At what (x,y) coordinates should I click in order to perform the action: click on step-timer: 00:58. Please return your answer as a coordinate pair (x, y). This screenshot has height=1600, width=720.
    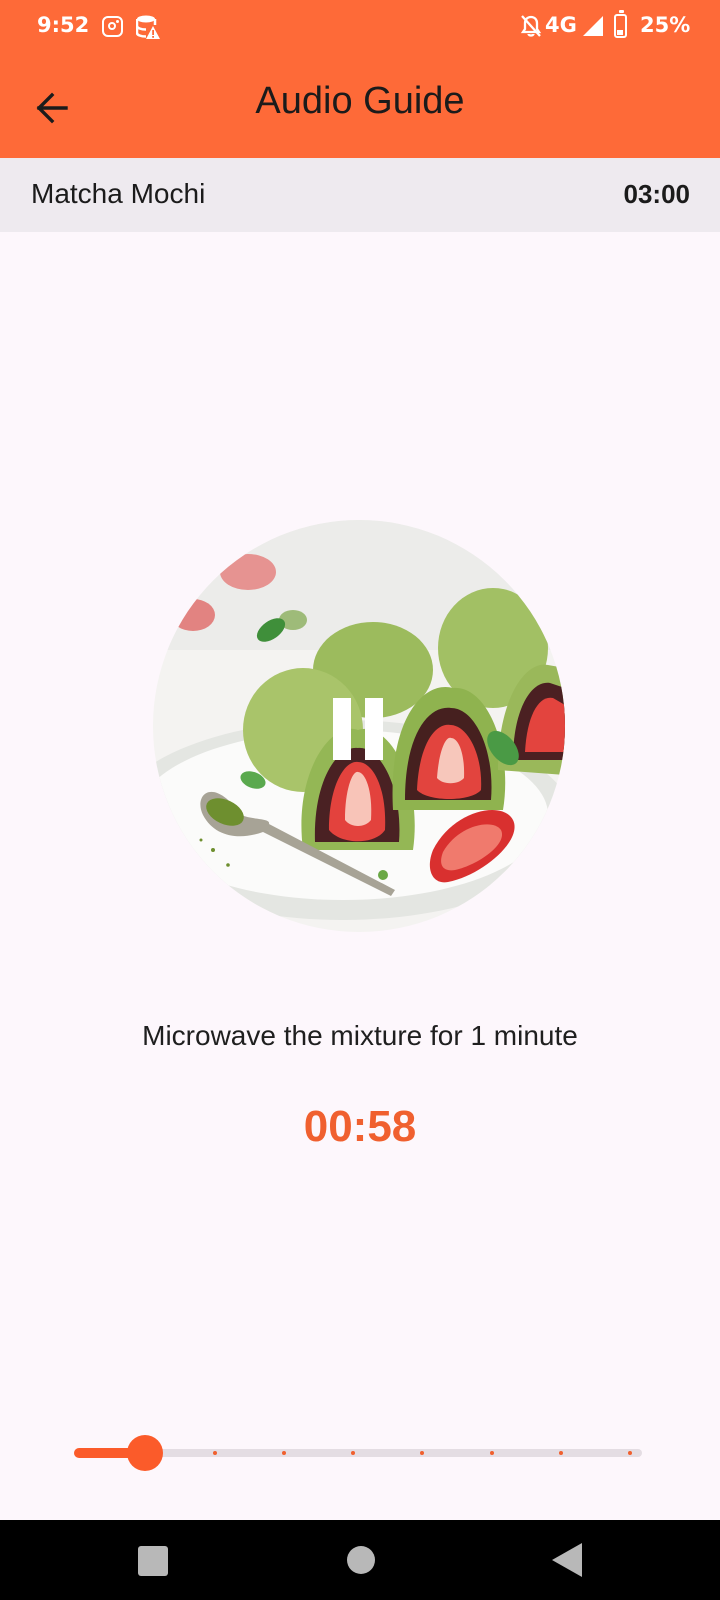
    Looking at the image, I should click on (360, 1126).